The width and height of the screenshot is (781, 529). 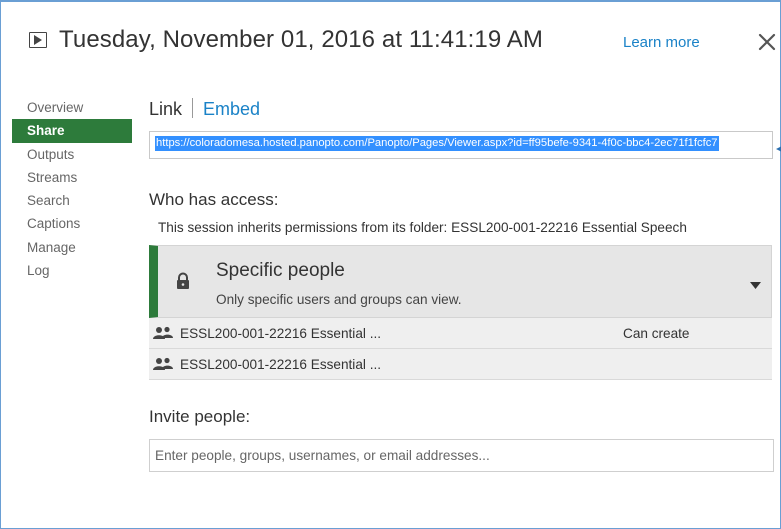 What do you see at coordinates (755, 282) in the screenshot?
I see `dropdown-triangle-icon` at bounding box center [755, 282].